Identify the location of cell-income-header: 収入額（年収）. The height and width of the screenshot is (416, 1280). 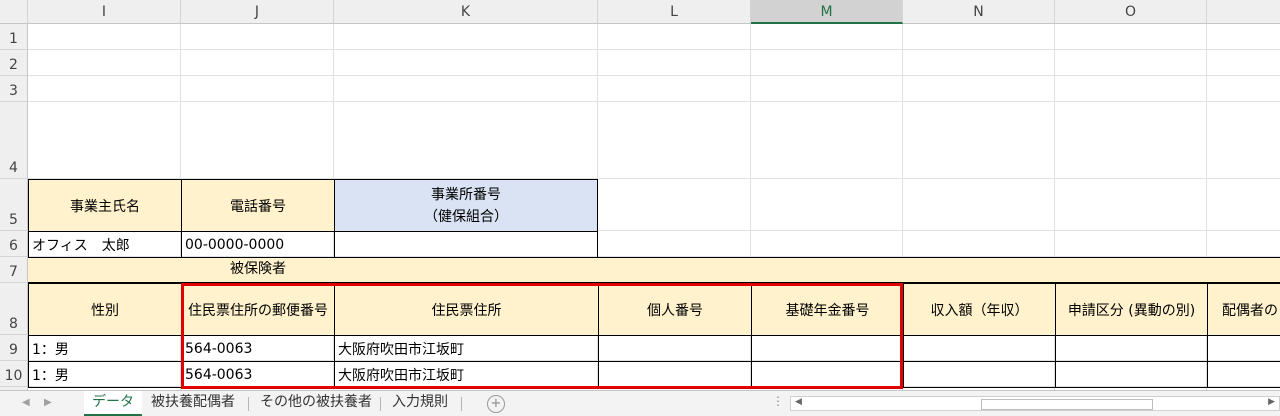
(979, 309).